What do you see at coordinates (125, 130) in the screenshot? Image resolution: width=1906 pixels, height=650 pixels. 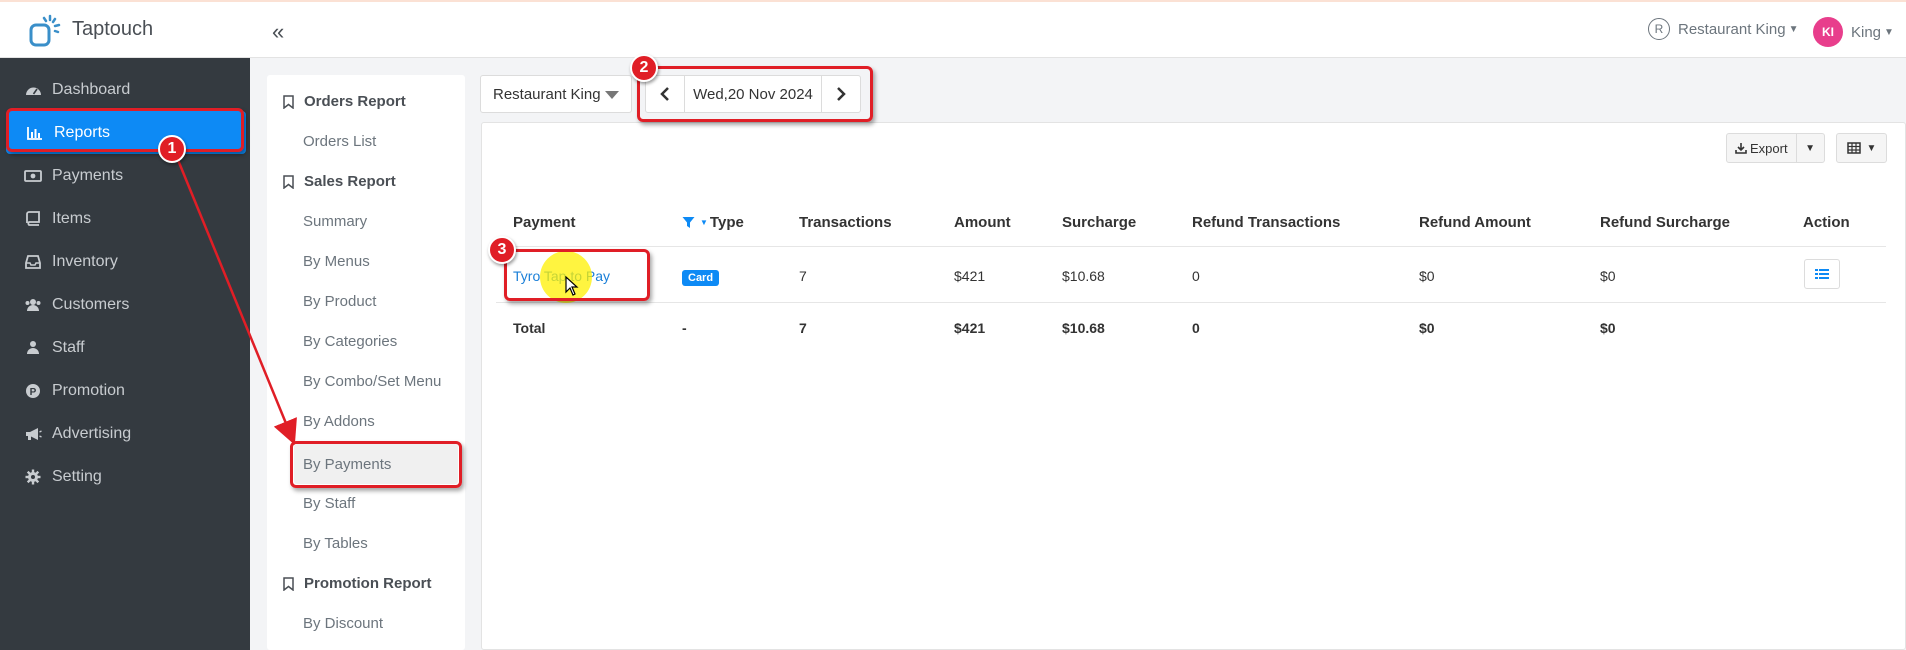 I see `annotation-box-reports` at bounding box center [125, 130].